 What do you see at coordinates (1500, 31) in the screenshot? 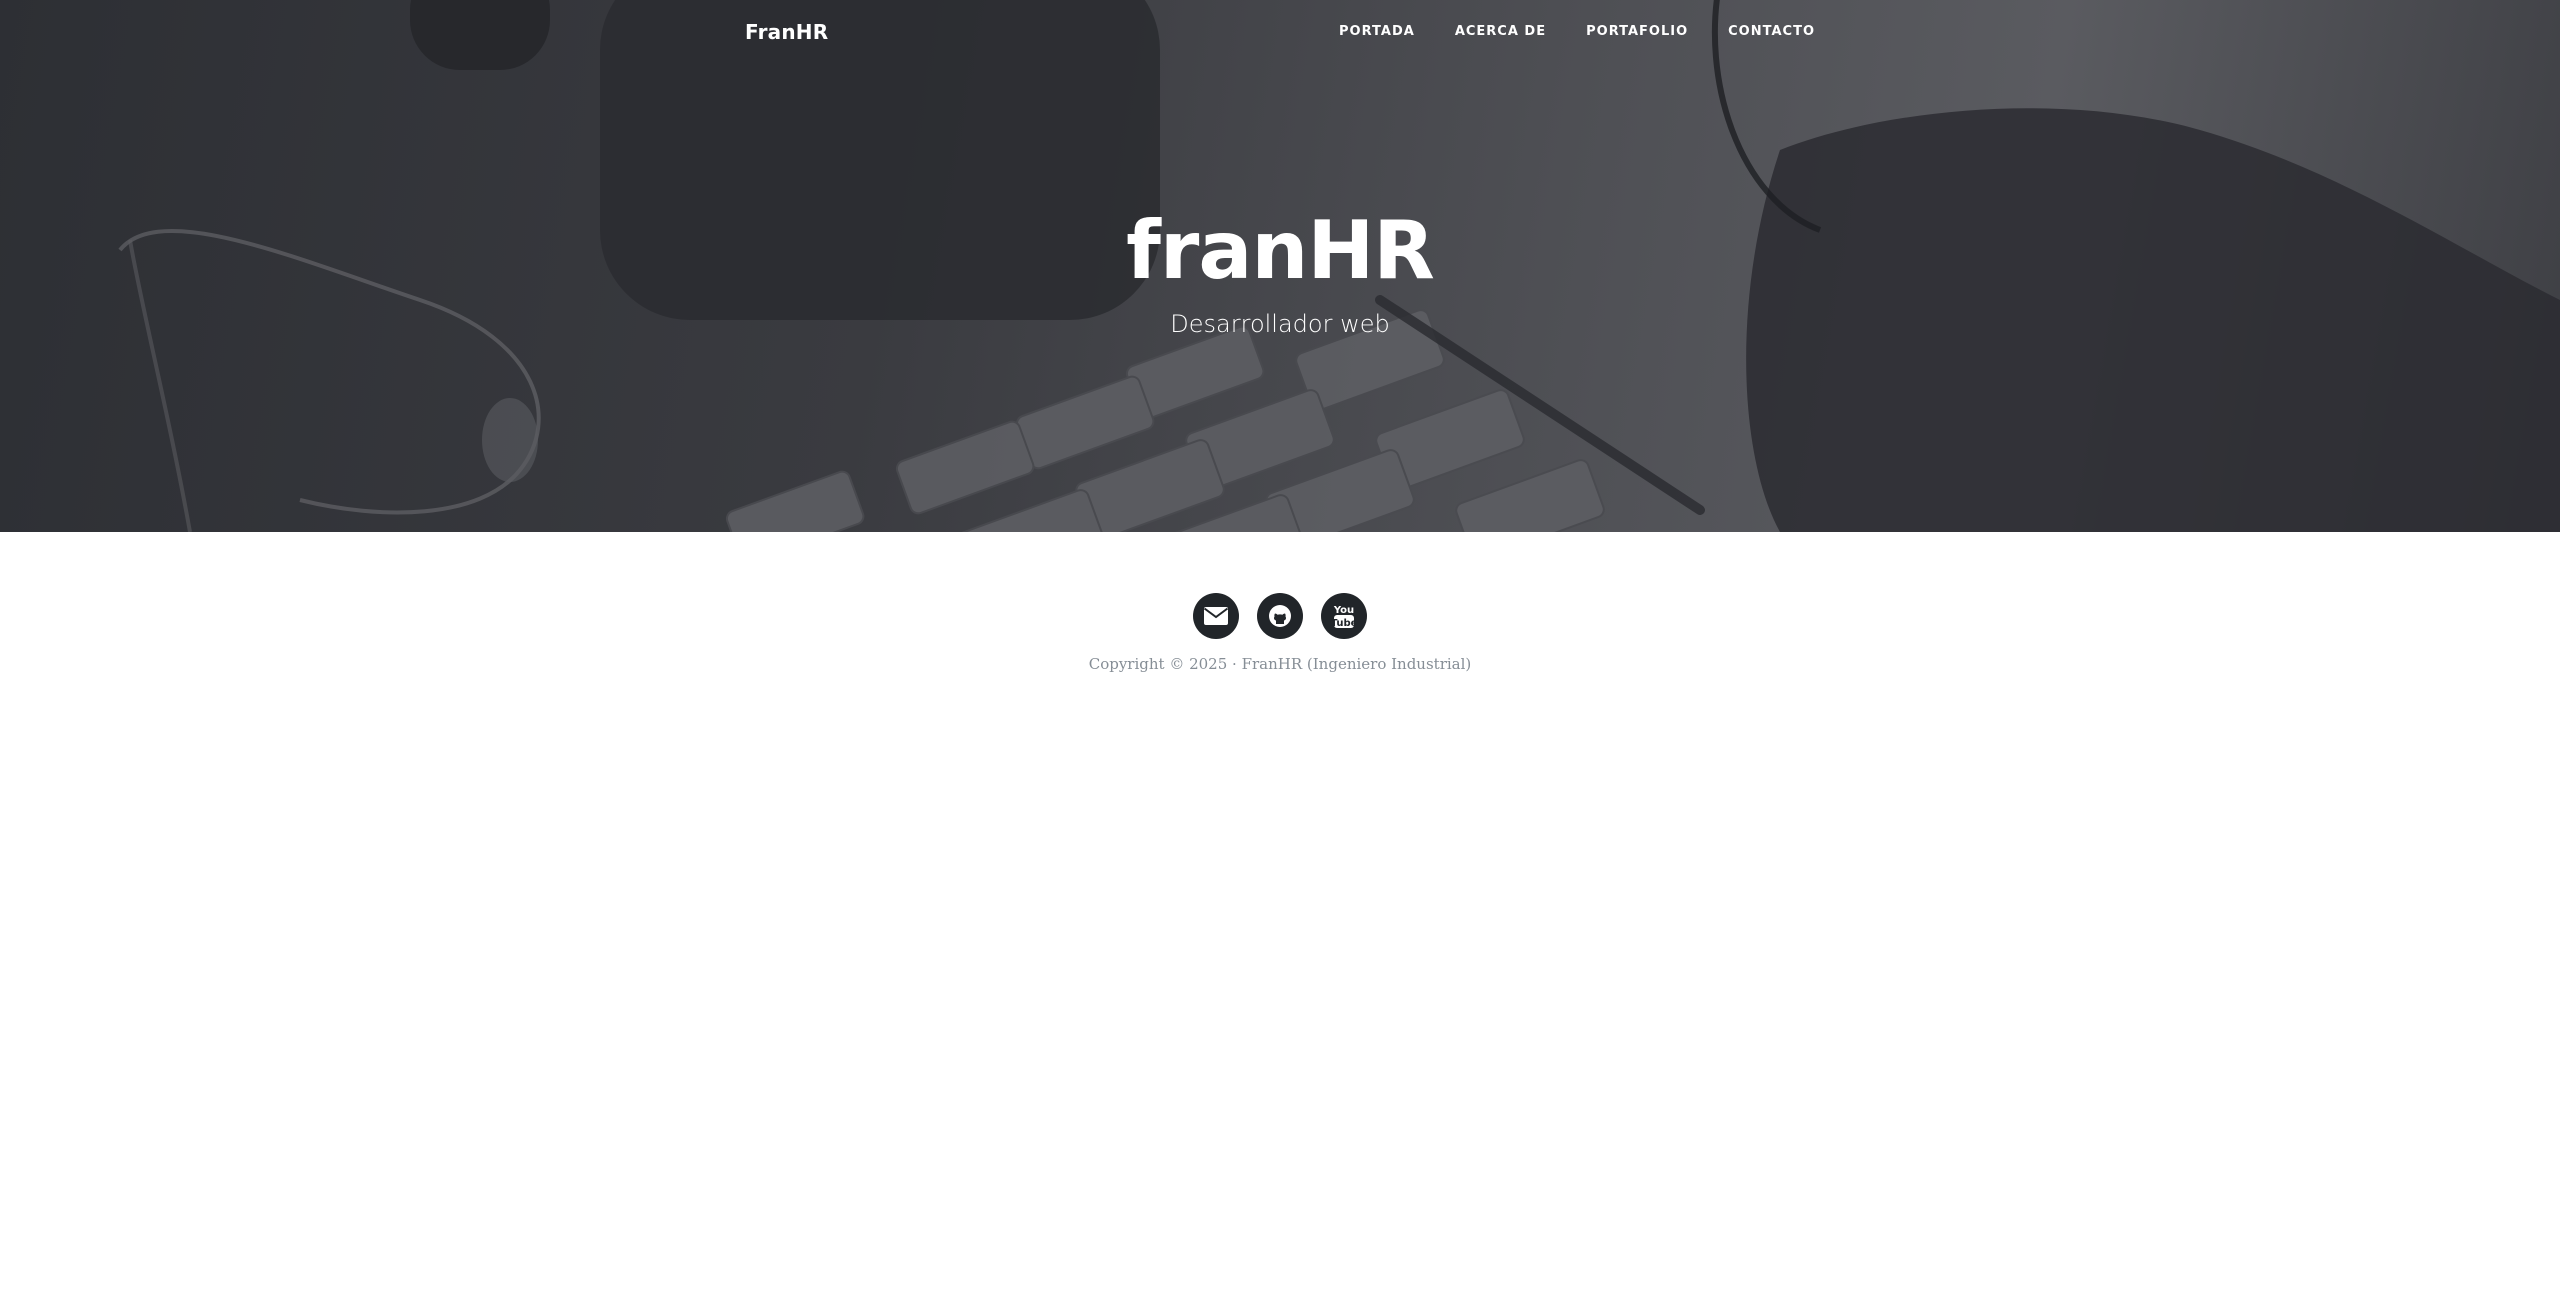
I see `nav-link-acerca-de: ACERCA DE` at bounding box center [1500, 31].